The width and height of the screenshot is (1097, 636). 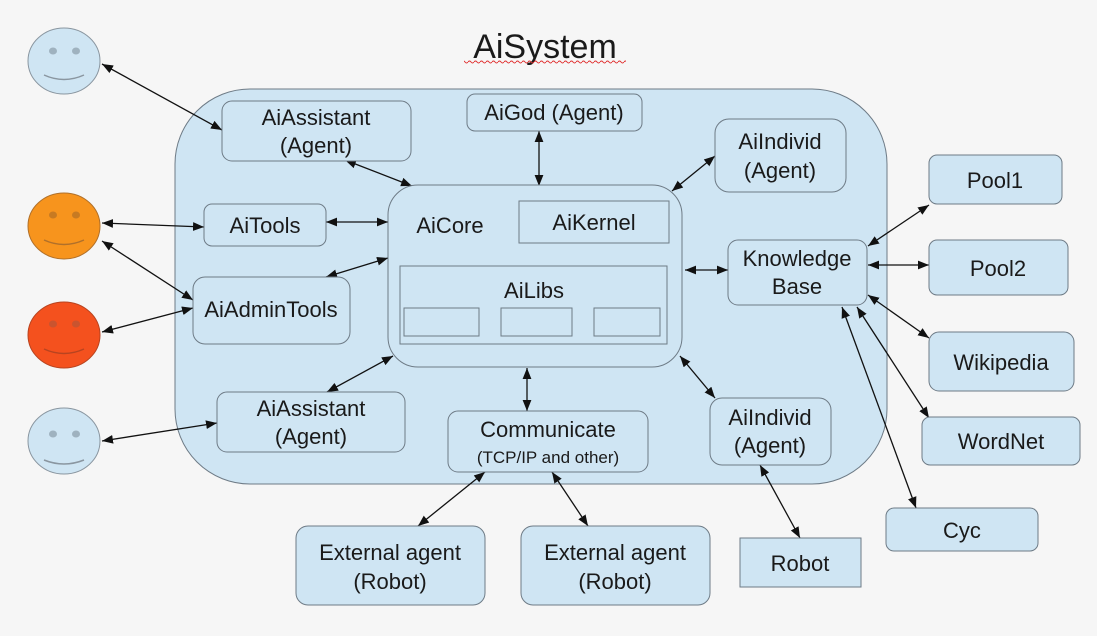 I want to click on edge-user1-aiassistant, so click(x=162, y=97).